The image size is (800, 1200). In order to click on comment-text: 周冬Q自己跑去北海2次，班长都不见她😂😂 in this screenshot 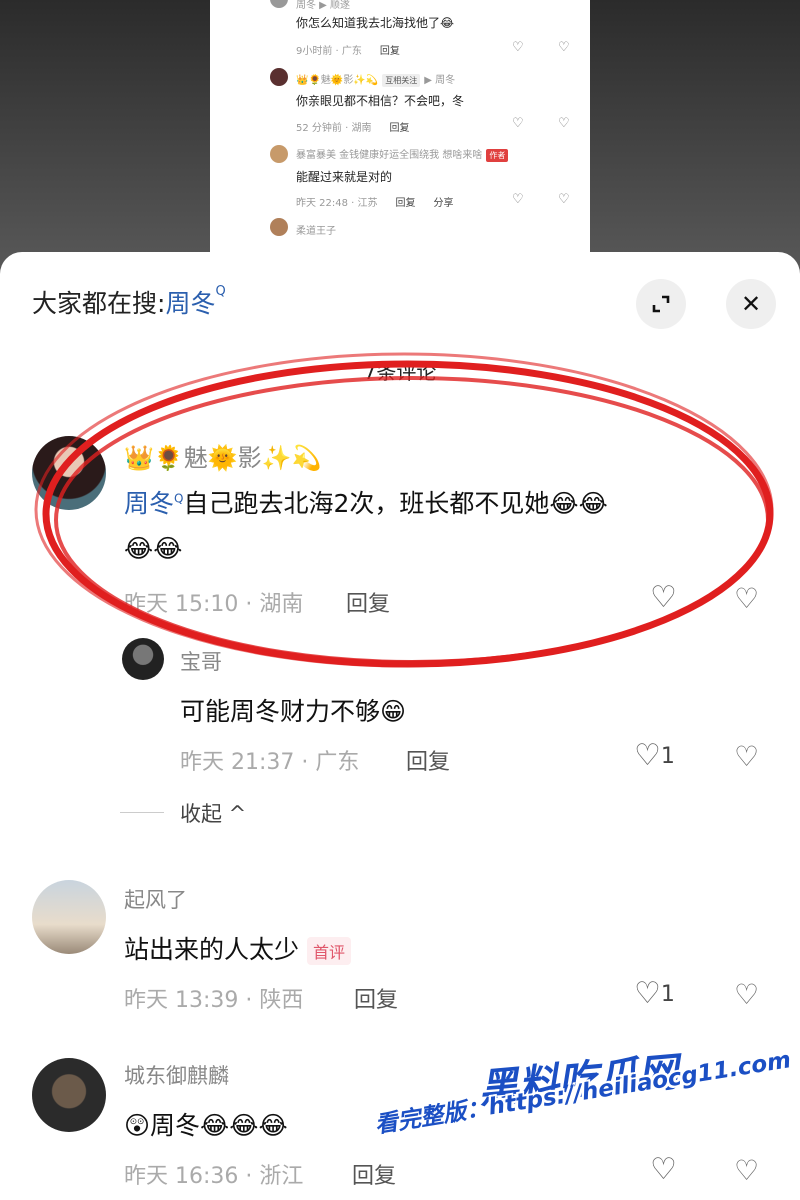, I will do `click(366, 503)`.